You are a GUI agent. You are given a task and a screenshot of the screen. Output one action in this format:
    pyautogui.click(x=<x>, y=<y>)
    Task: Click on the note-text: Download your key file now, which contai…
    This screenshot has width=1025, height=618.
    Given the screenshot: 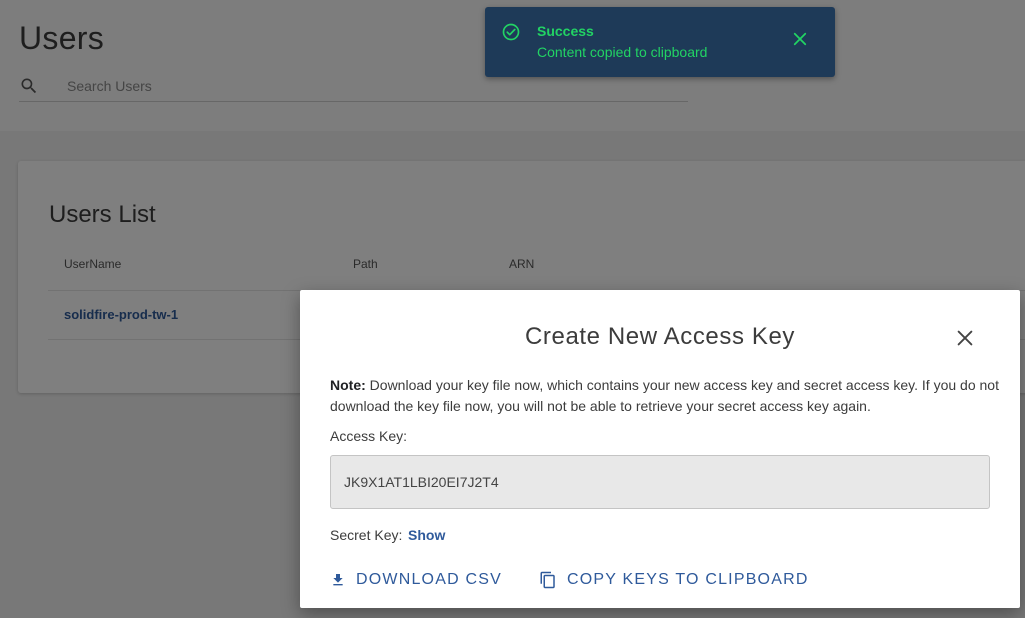 What is the action you would take?
    pyautogui.click(x=664, y=395)
    